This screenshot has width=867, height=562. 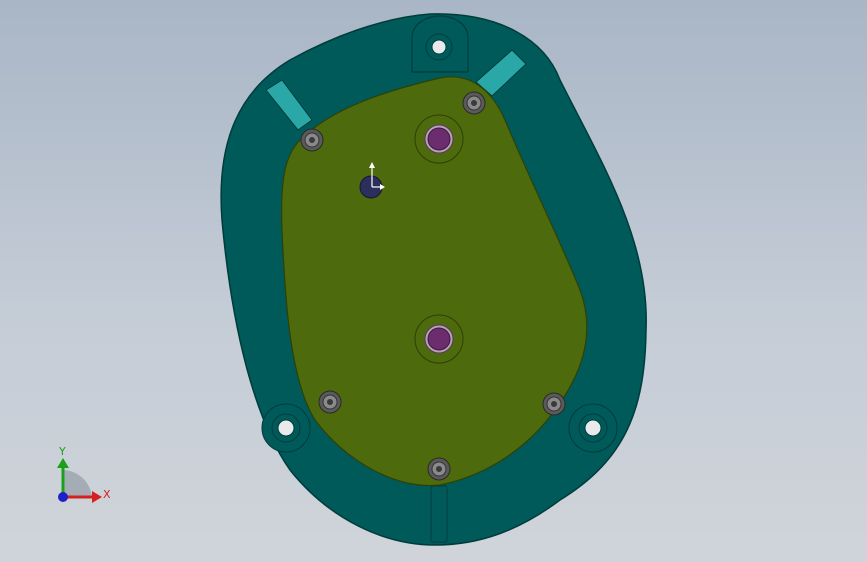 I want to click on mounting-lug-top, so click(x=440, y=44).